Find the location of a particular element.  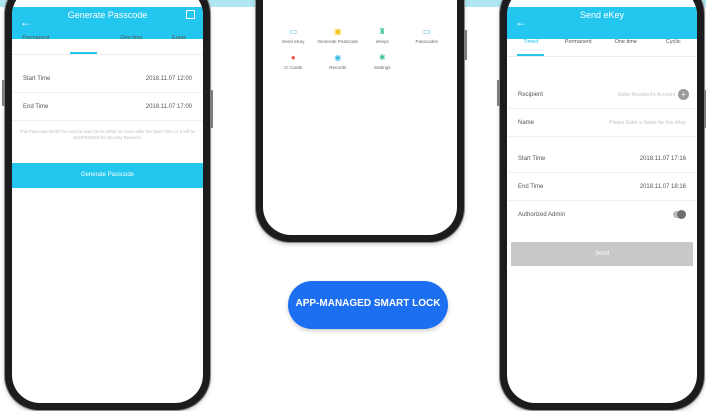

edit-icon is located at coordinates (190, 14).